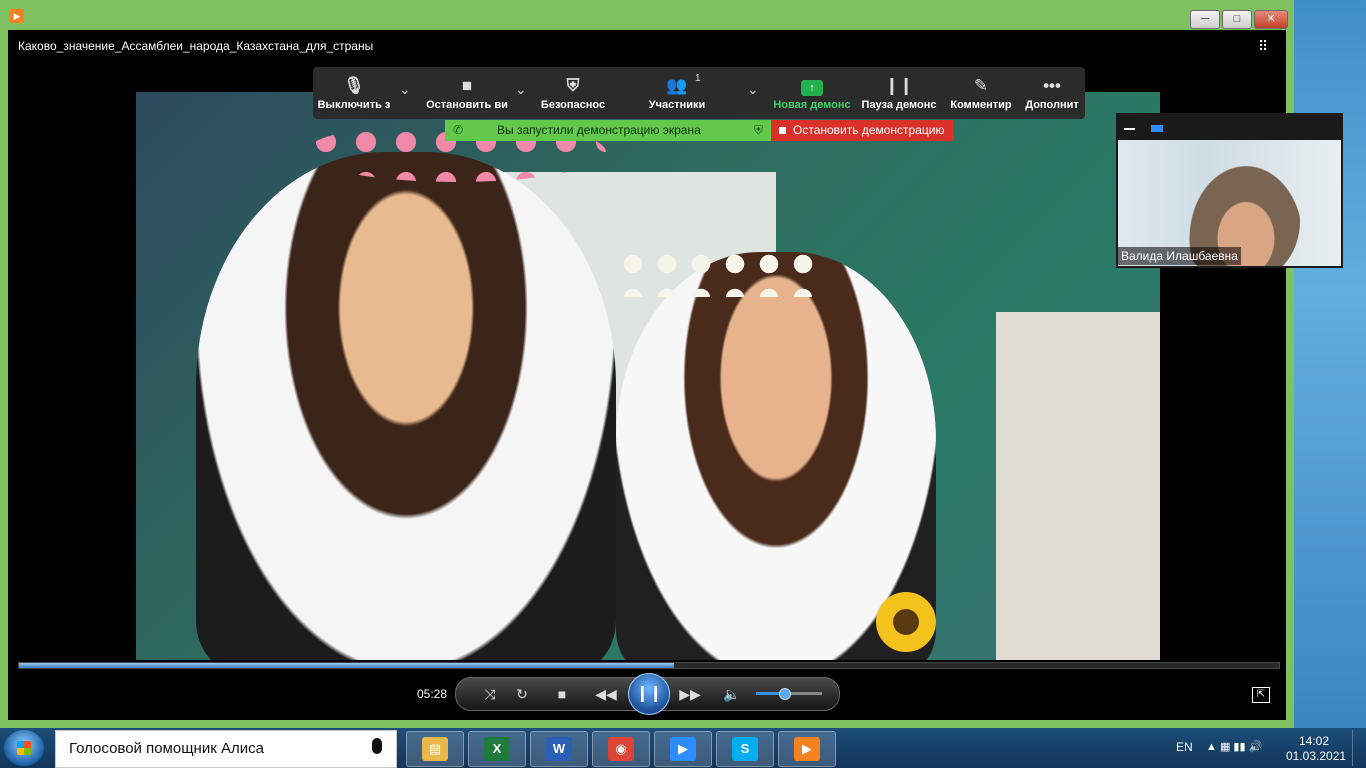 The width and height of the screenshot is (1366, 768). What do you see at coordinates (899, 85) in the screenshot?
I see `pause-icon: ❙❙` at bounding box center [899, 85].